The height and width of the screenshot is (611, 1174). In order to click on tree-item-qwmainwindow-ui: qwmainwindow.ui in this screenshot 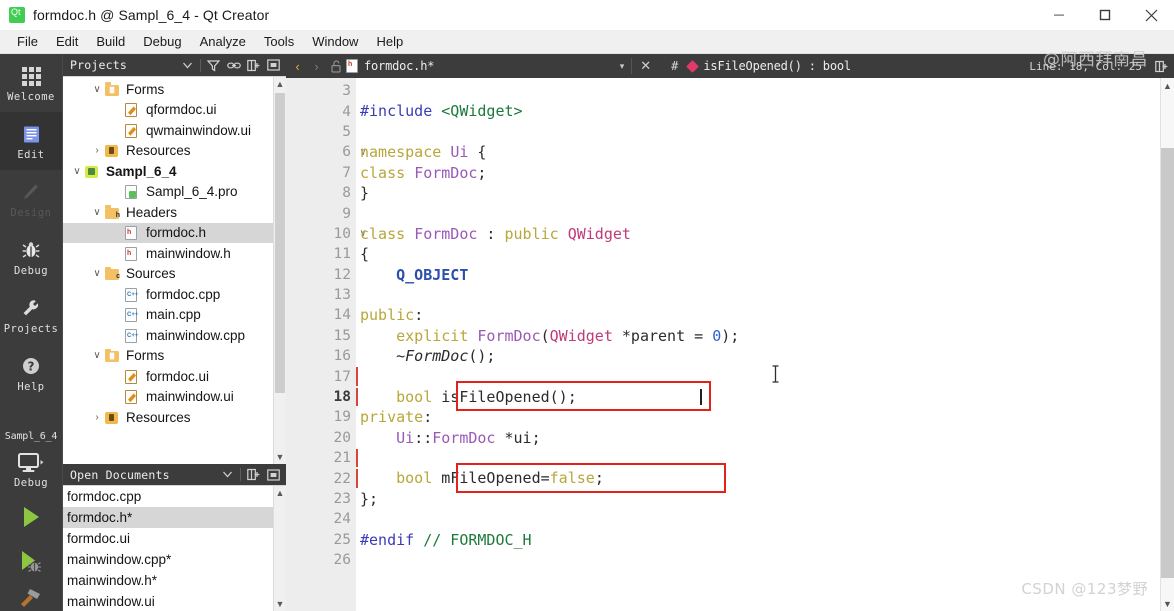, I will do `click(168, 130)`.